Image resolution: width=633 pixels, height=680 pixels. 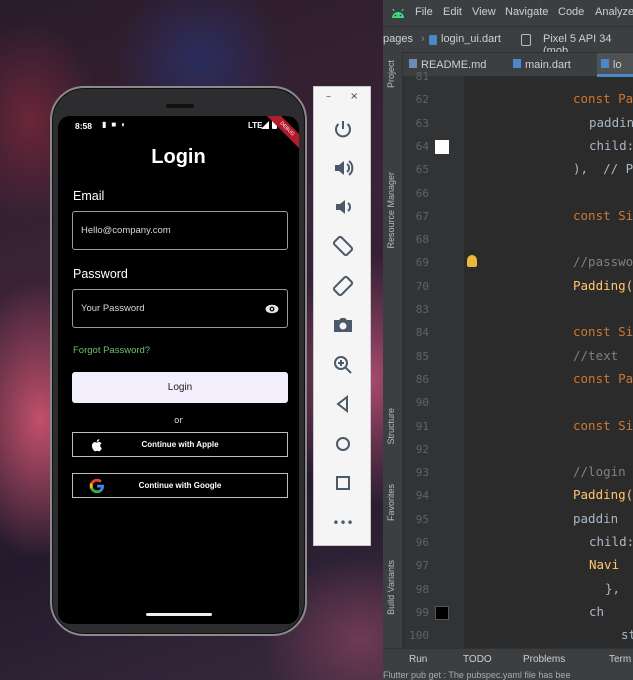 What do you see at coordinates (422, 146) in the screenshot?
I see `line-number: 64` at bounding box center [422, 146].